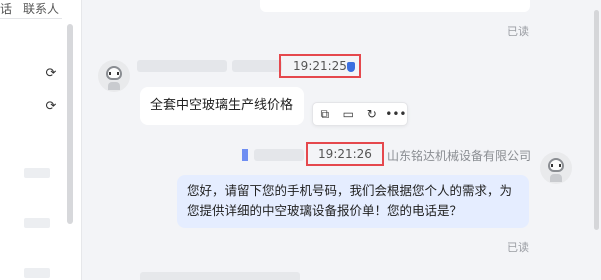  I want to click on message-text: 全套中空玻璃生产线价格, so click(222, 105).